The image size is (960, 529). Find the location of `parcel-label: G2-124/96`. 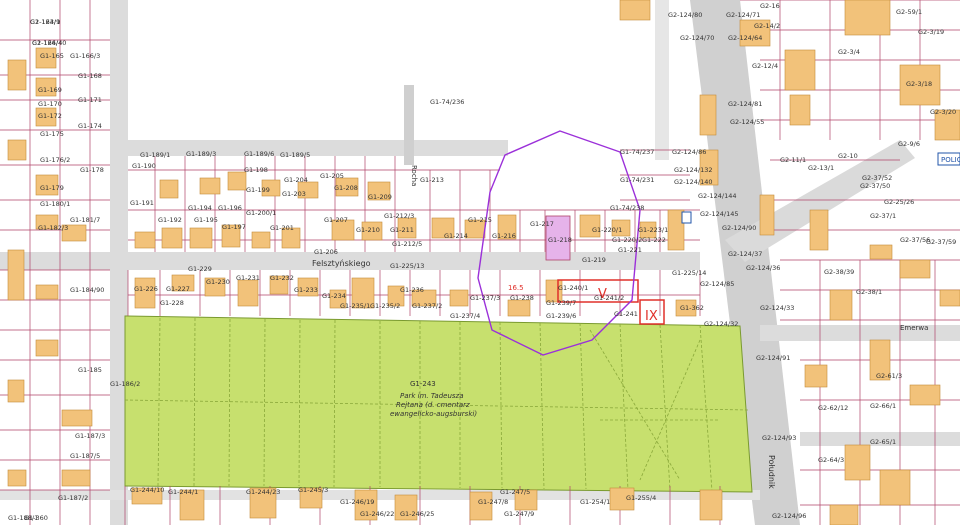

parcel-label: G2-124/96 is located at coordinates (789, 516).